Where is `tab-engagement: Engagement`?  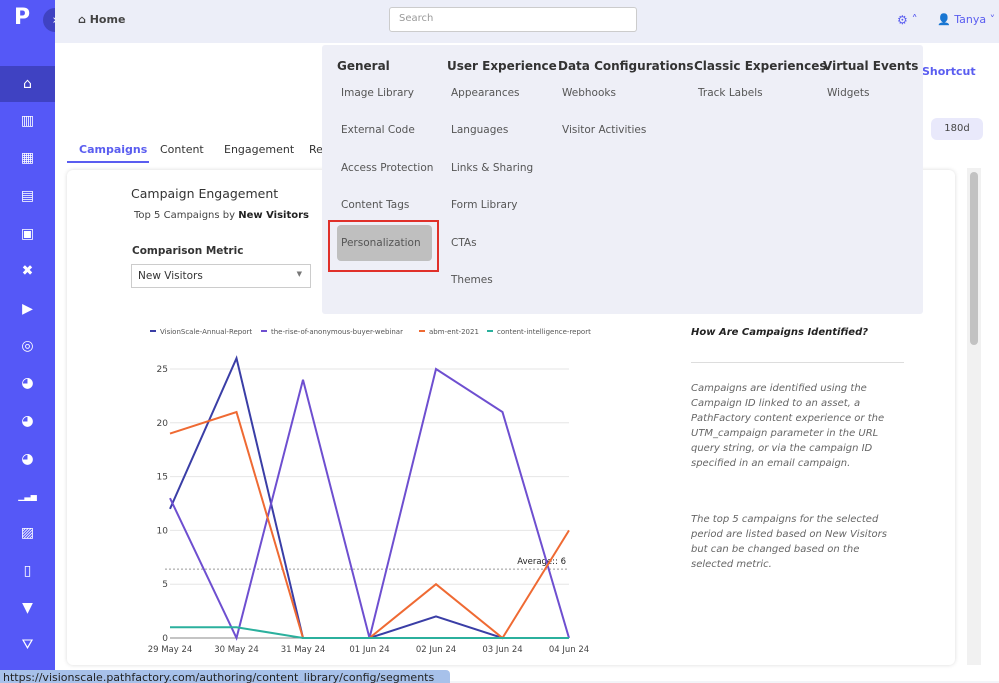
tab-engagement: Engagement is located at coordinates (259, 149).